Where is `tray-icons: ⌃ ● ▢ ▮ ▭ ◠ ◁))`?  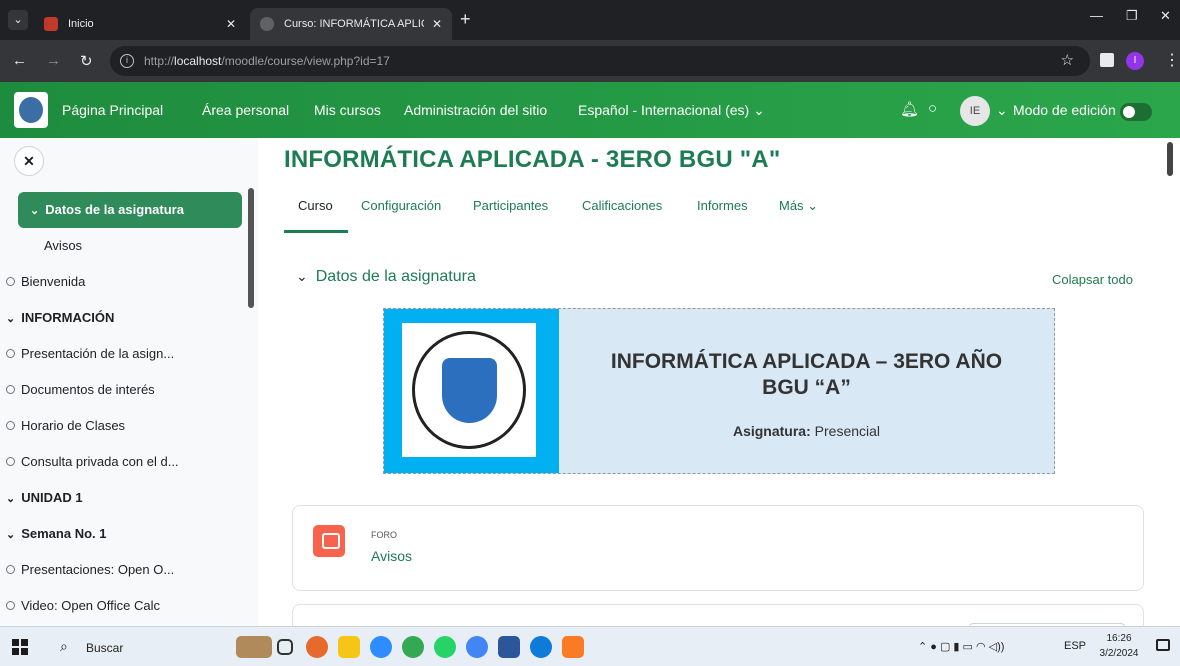 tray-icons: ⌃ ● ▢ ▮ ▭ ◠ ◁)) is located at coordinates (961, 646).